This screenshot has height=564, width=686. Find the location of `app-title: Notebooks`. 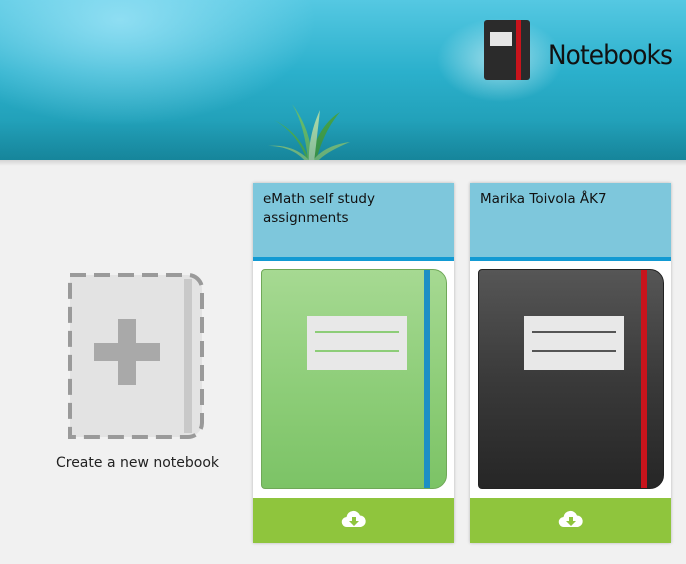

app-title: Notebooks is located at coordinates (610, 55).